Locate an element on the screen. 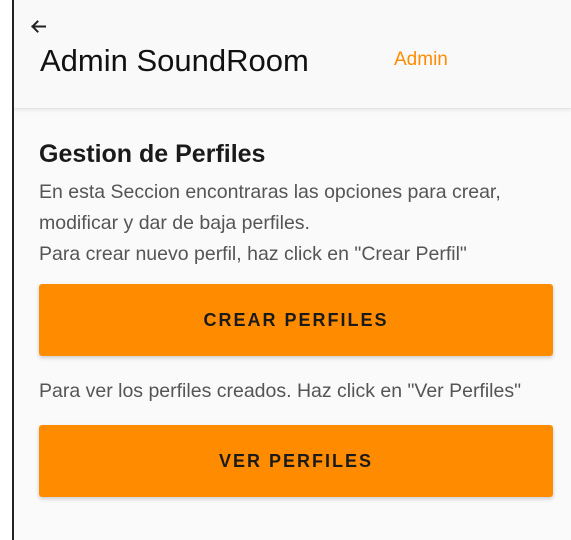 This screenshot has height=540, width=571. section-title: Gestion de Perfiles is located at coordinates (152, 154).